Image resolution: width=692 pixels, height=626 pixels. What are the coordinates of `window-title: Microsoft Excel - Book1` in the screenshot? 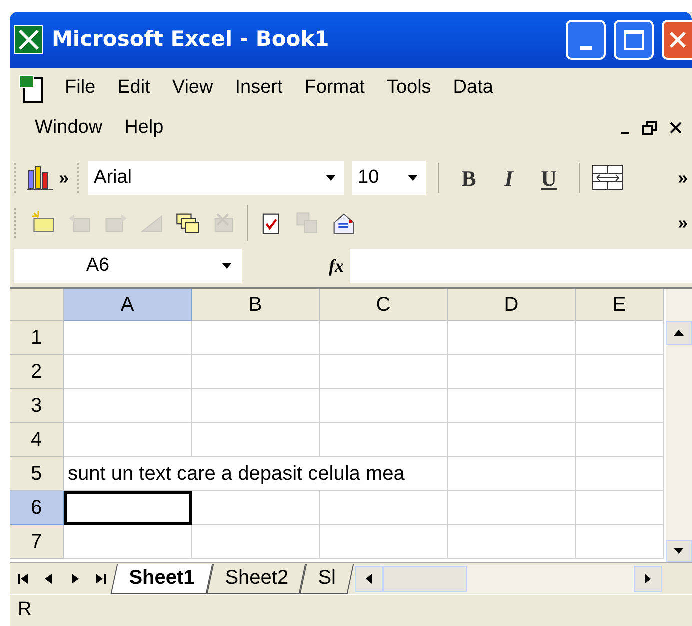 It's located at (191, 40).